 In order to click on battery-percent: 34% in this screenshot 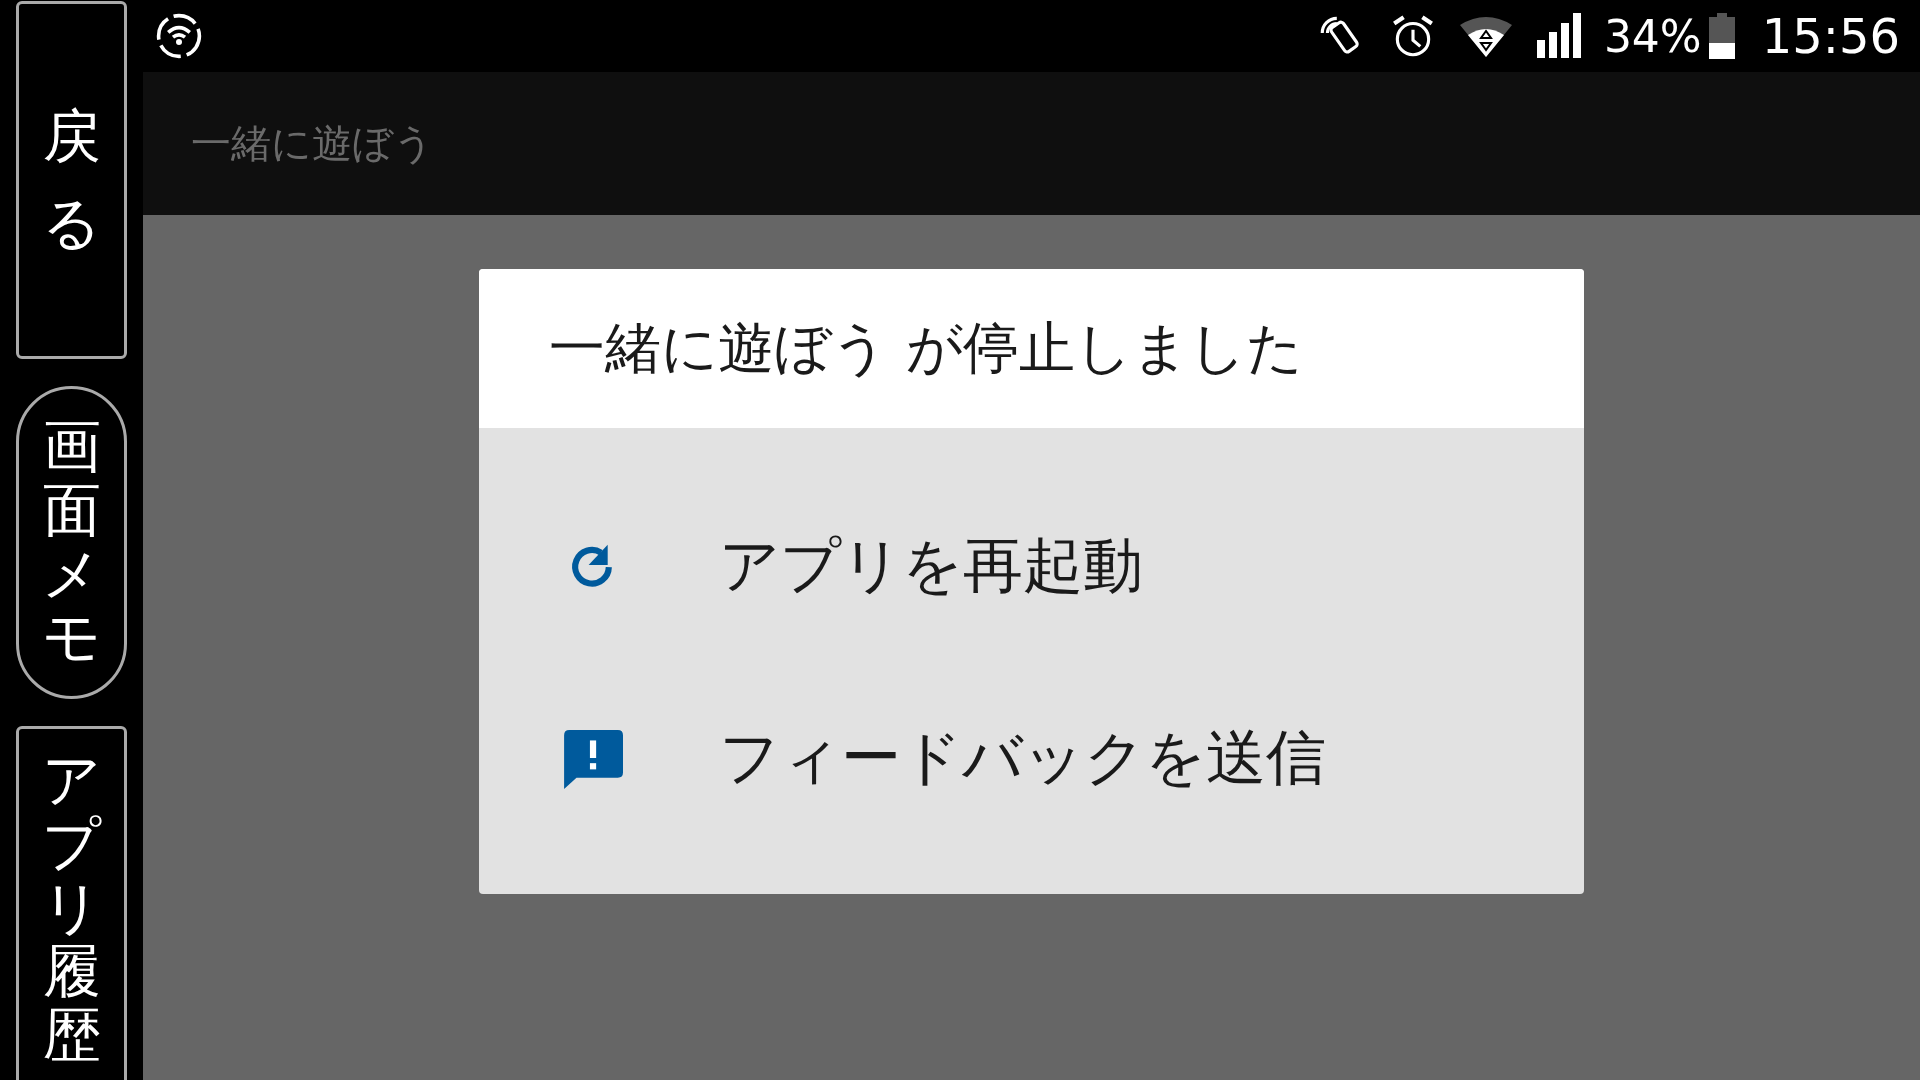, I will do `click(1652, 36)`.